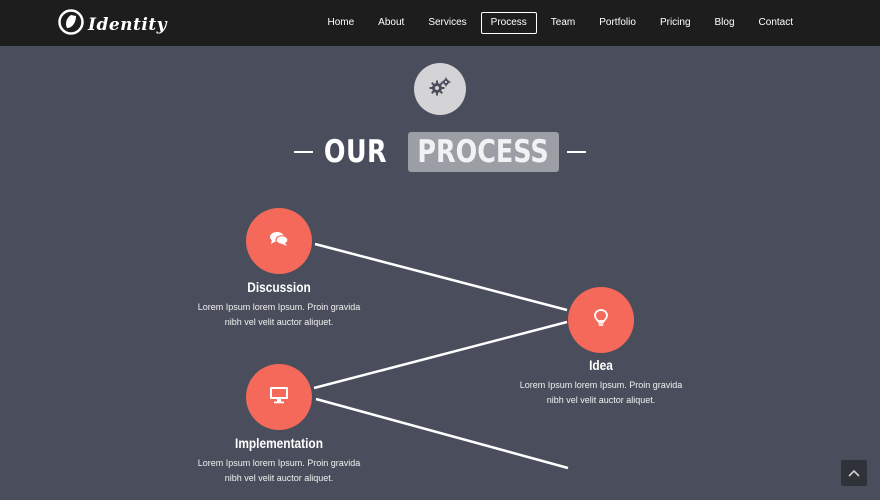 The width and height of the screenshot is (880, 500). What do you see at coordinates (279, 478) in the screenshot?
I see `step-implementation-desc-line2: nibh vel velit auctor aliquet.` at bounding box center [279, 478].